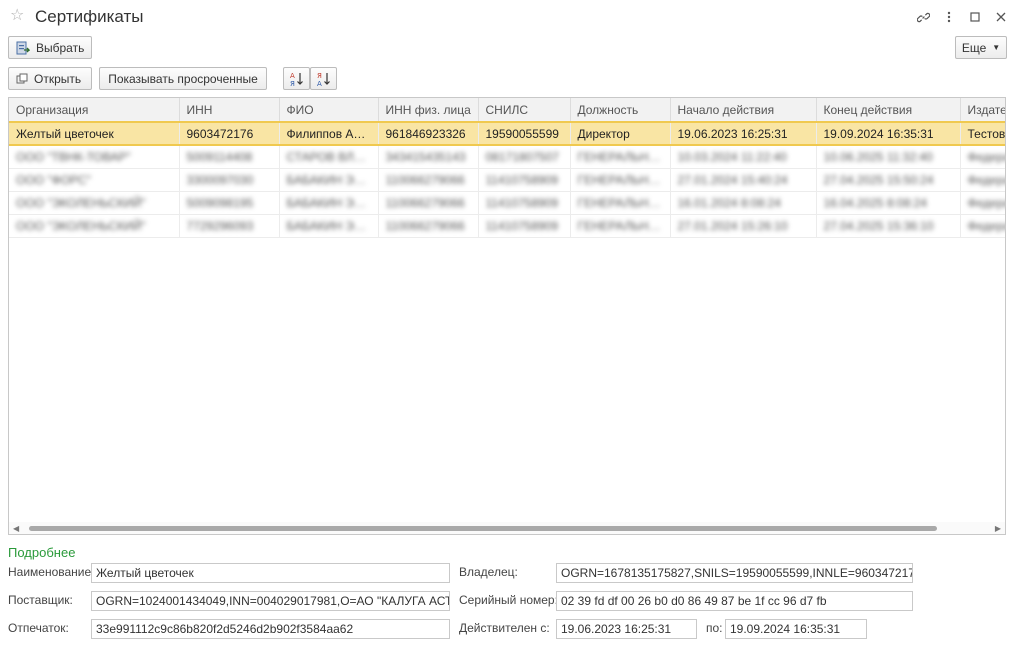  What do you see at coordinates (229, 226) in the screenshot?
I see `table-cell: 7729296093` at bounding box center [229, 226].